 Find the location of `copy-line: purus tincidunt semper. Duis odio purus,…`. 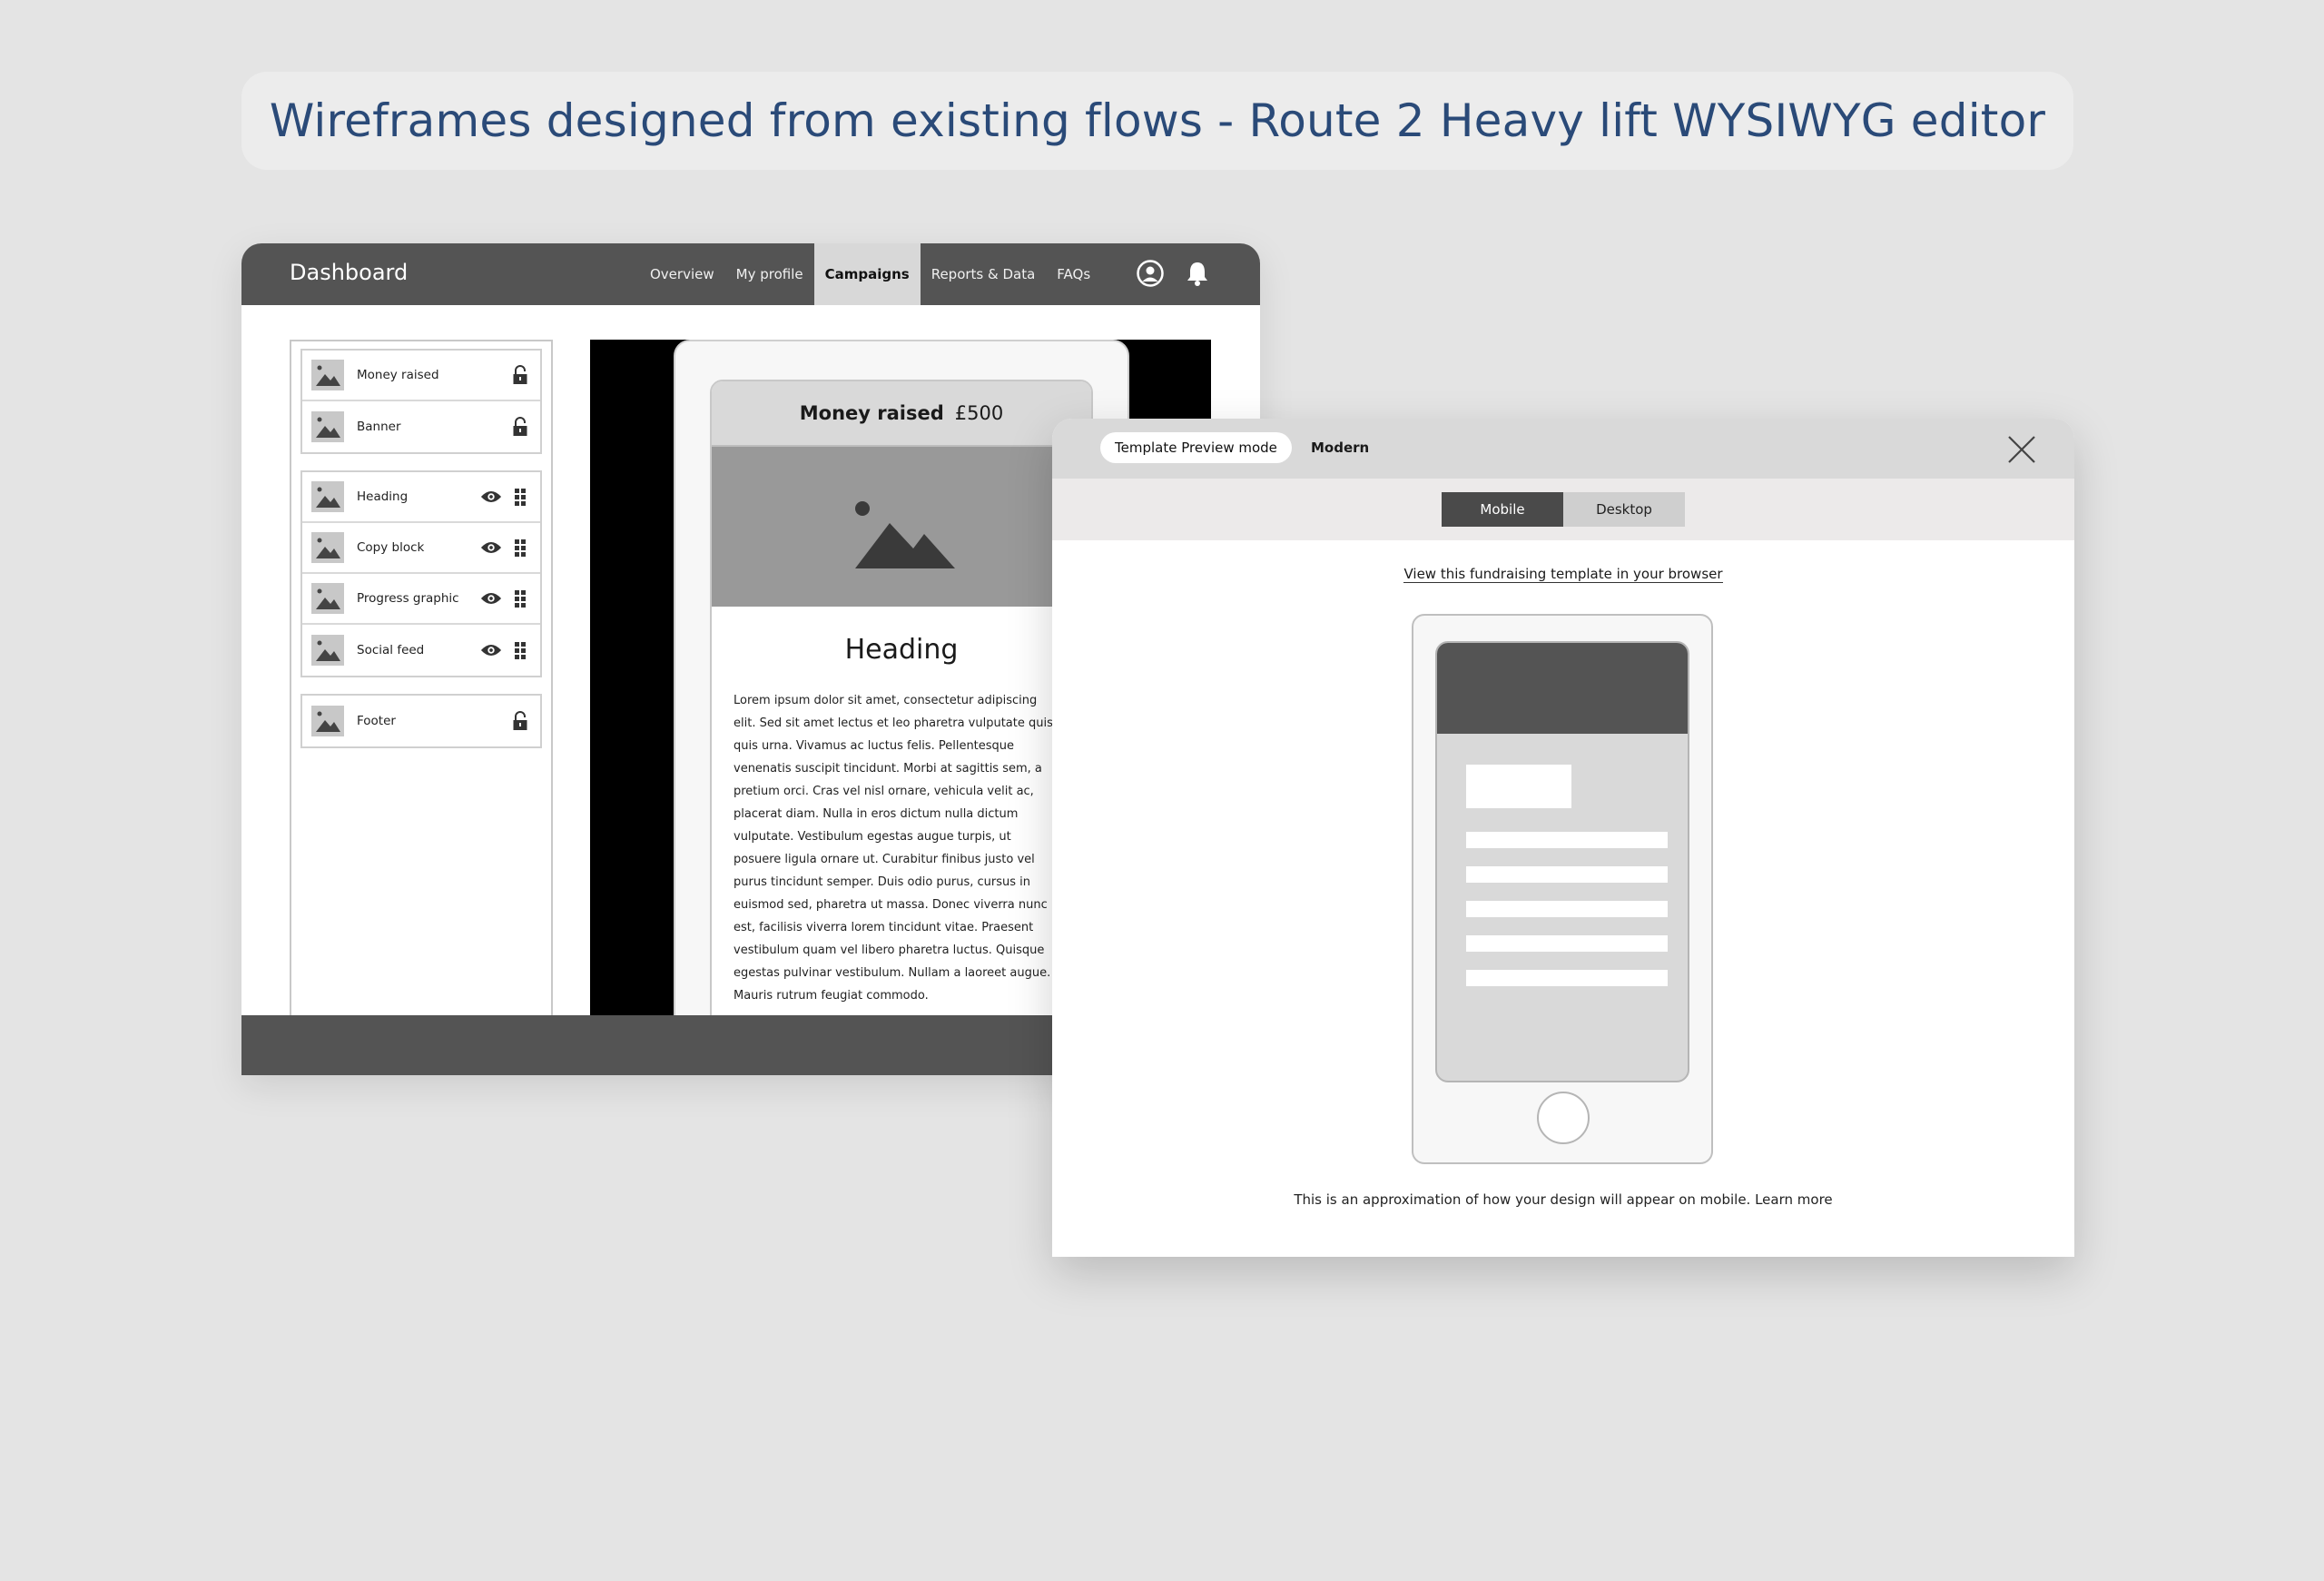

copy-line: purus tincidunt semper. Duis odio purus,… is located at coordinates (882, 882).